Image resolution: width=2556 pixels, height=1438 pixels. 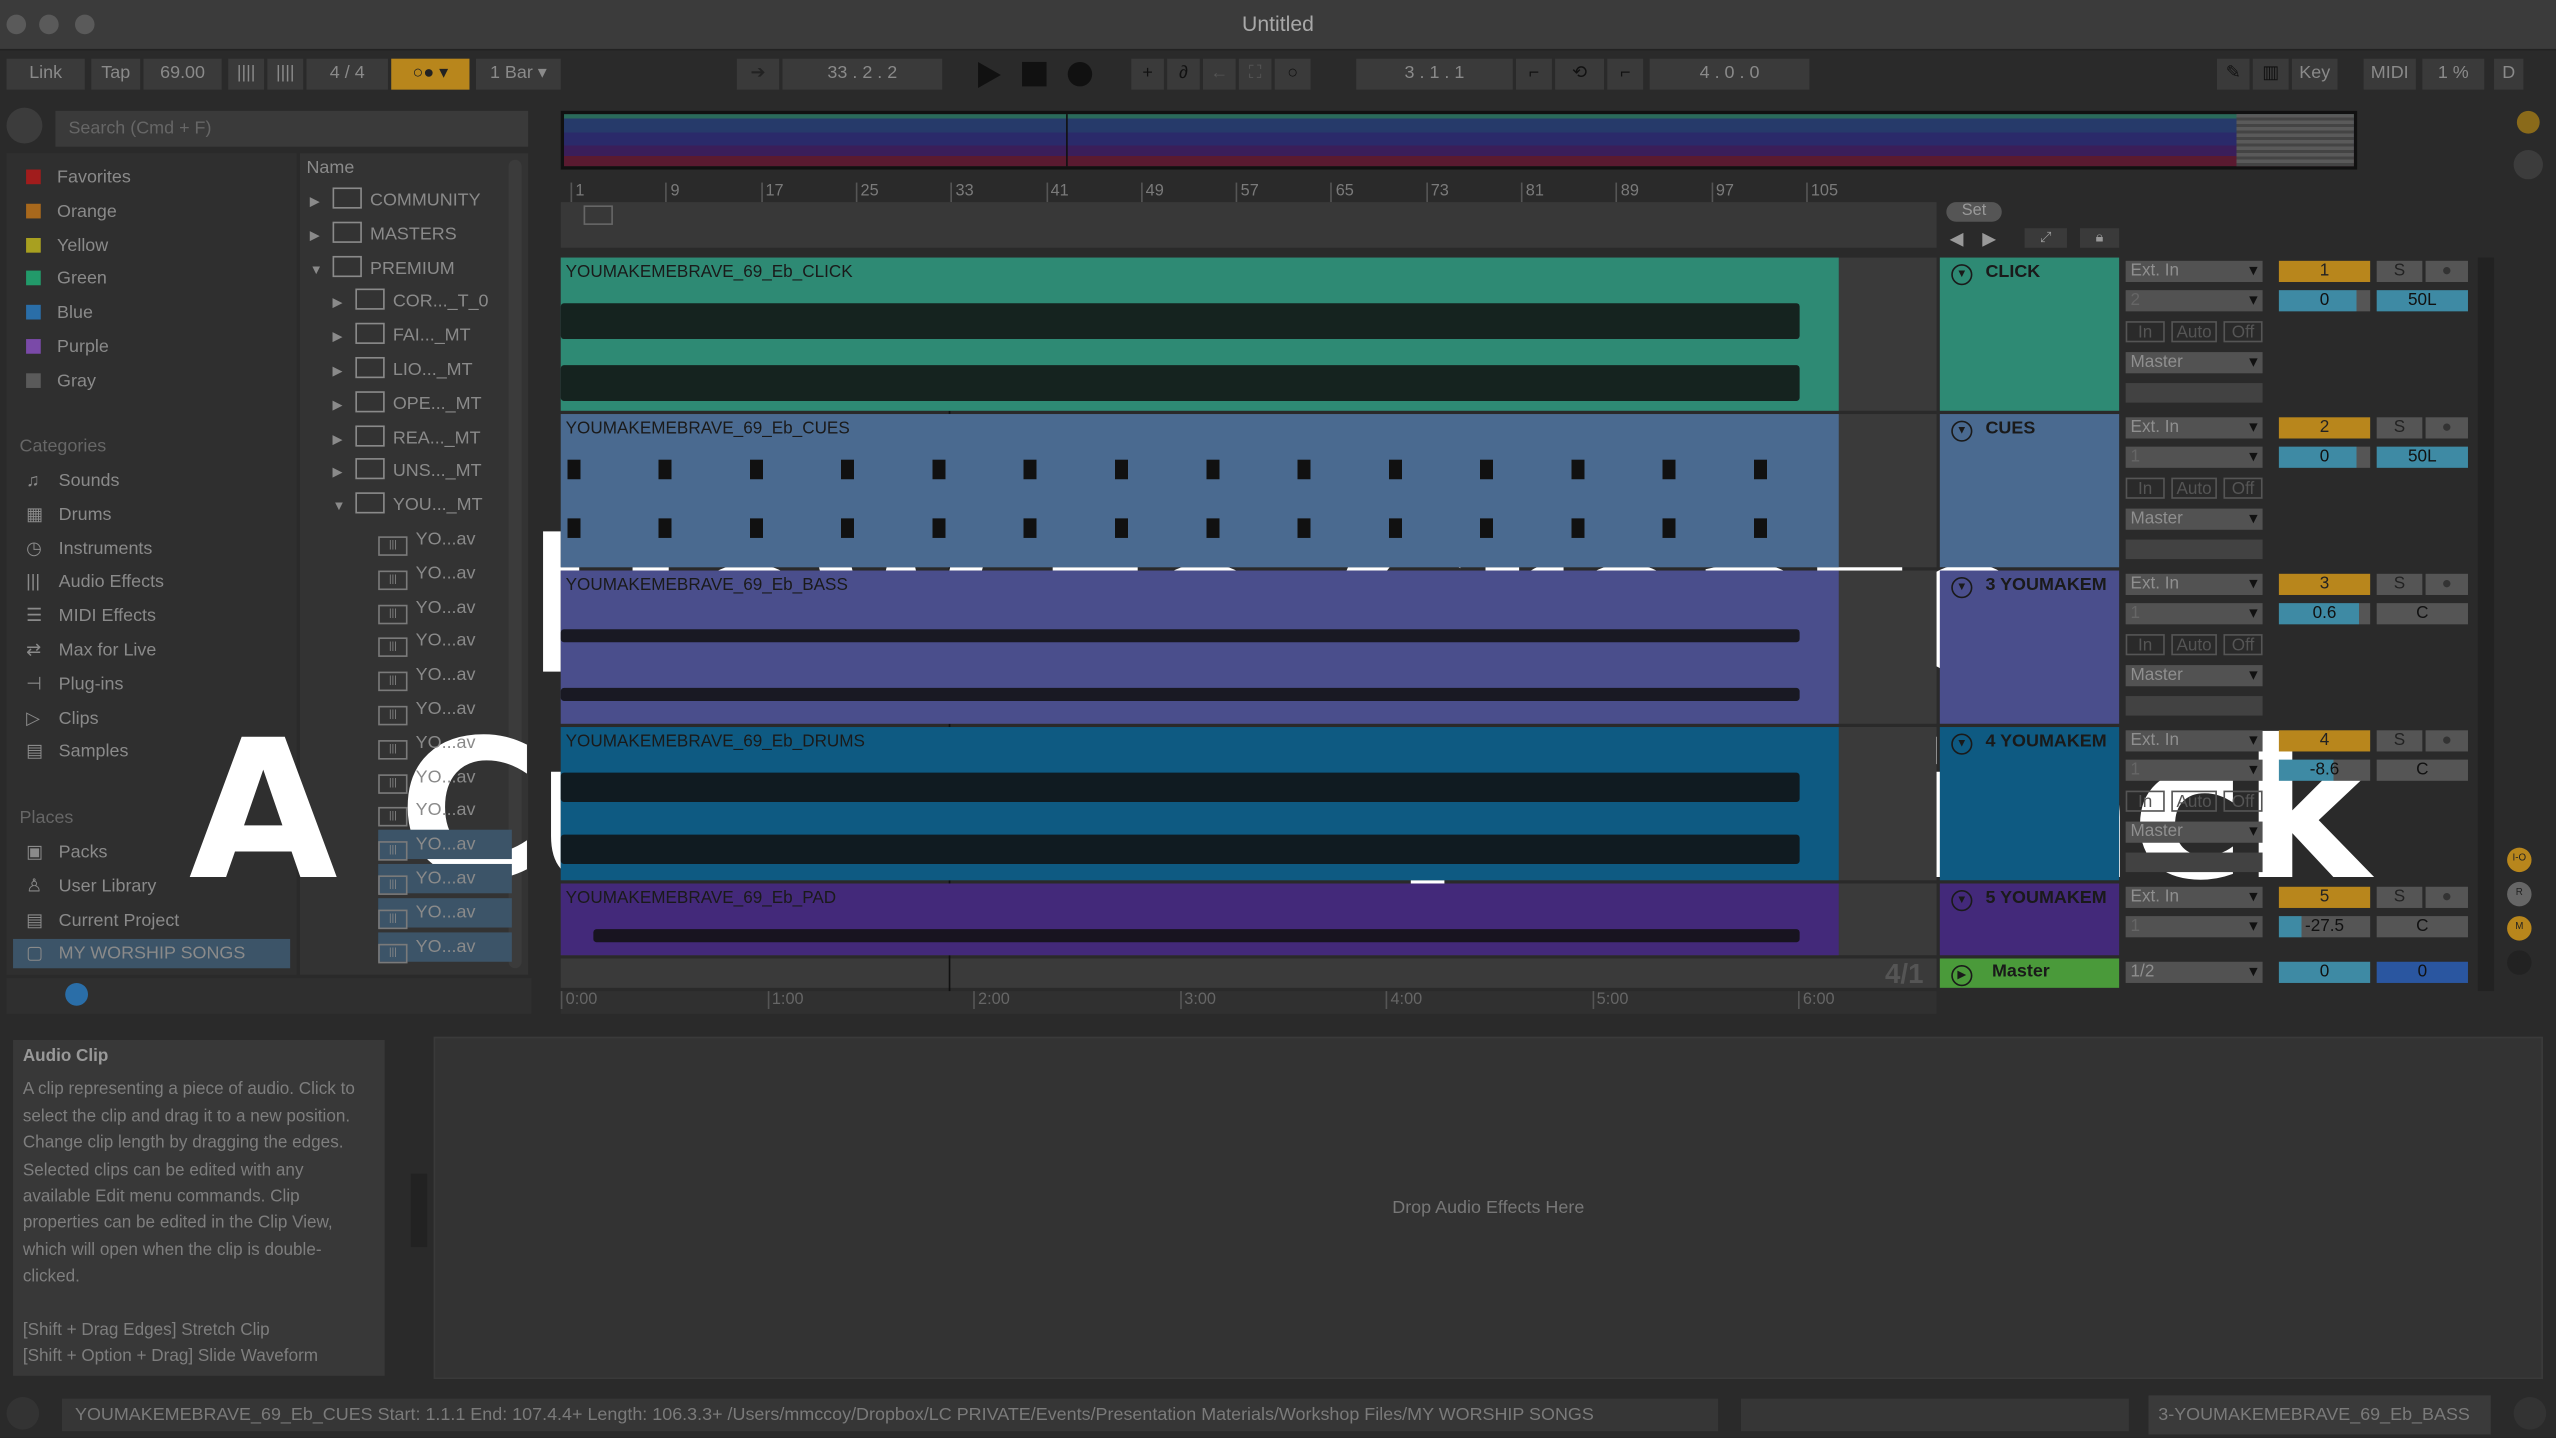 I want to click on sidebar-category-audio-effects: ||| Audio Effects, so click(x=95, y=582).